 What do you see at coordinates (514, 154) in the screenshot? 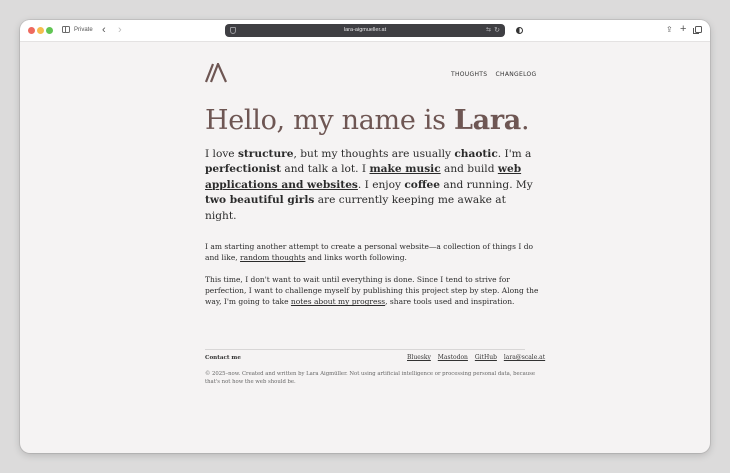
I see `intro-text: . I'm a` at bounding box center [514, 154].